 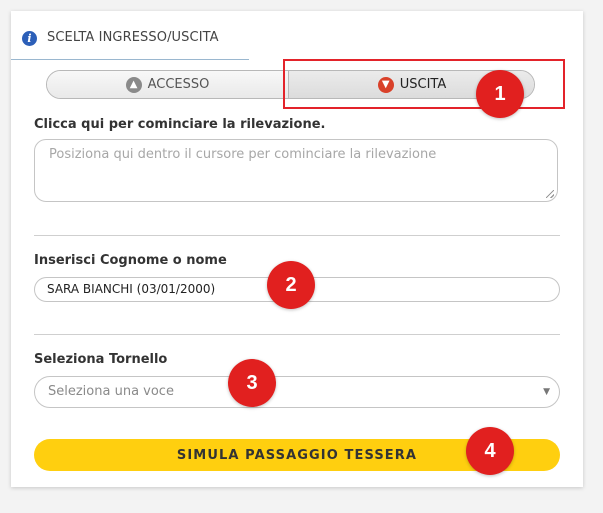 I want to click on step-badge-3: 3, so click(x=252, y=383).